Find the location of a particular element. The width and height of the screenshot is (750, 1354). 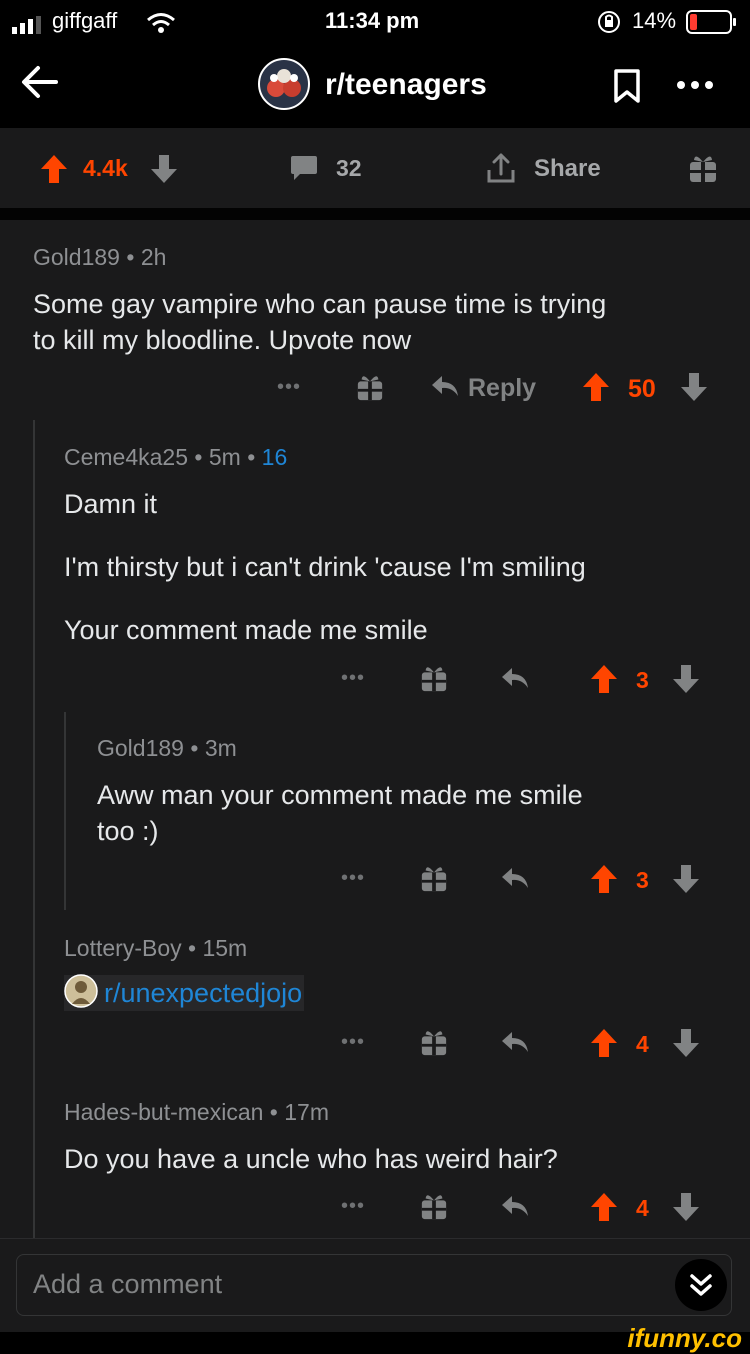

add-comment-field: Add a comment is located at coordinates (374, 1285).